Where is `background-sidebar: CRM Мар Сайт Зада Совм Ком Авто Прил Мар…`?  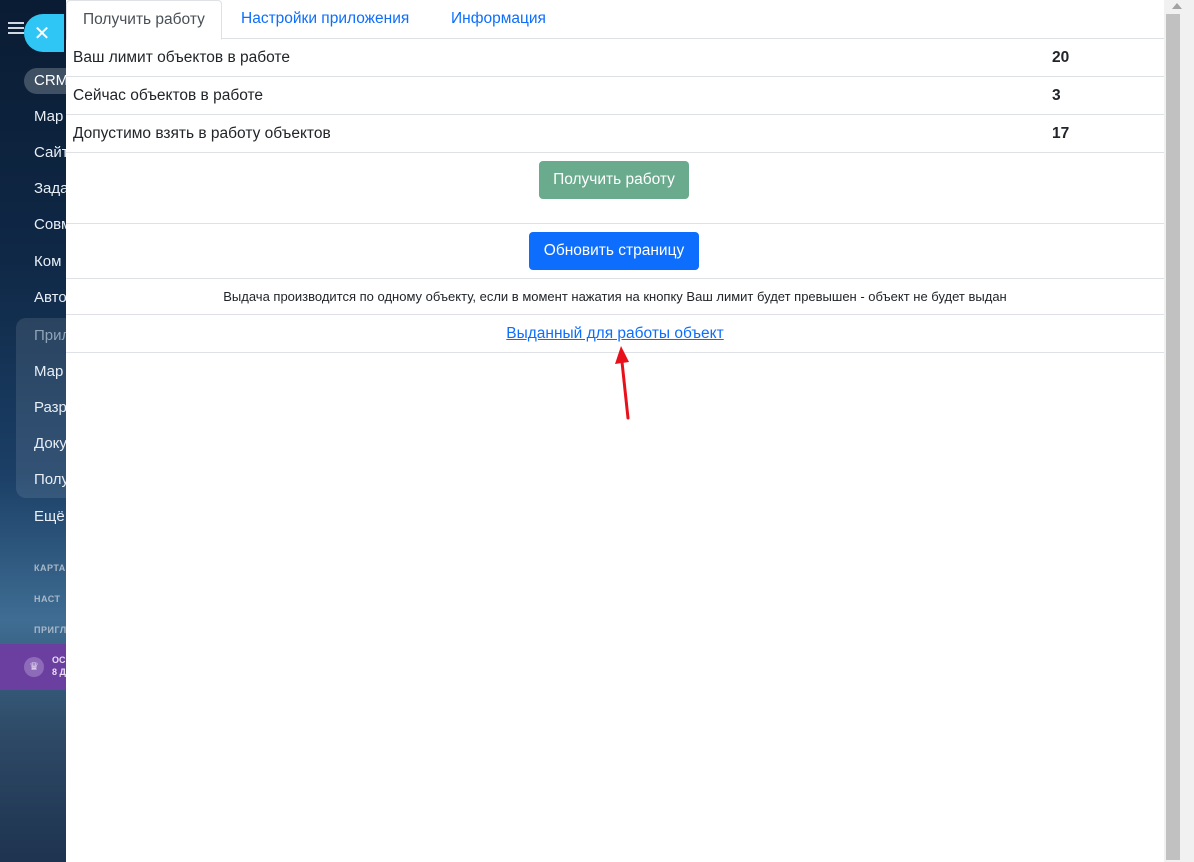
background-sidebar: CRM Мар Сайт Зада Совм Ком Авто Прил Мар… is located at coordinates (33, 431).